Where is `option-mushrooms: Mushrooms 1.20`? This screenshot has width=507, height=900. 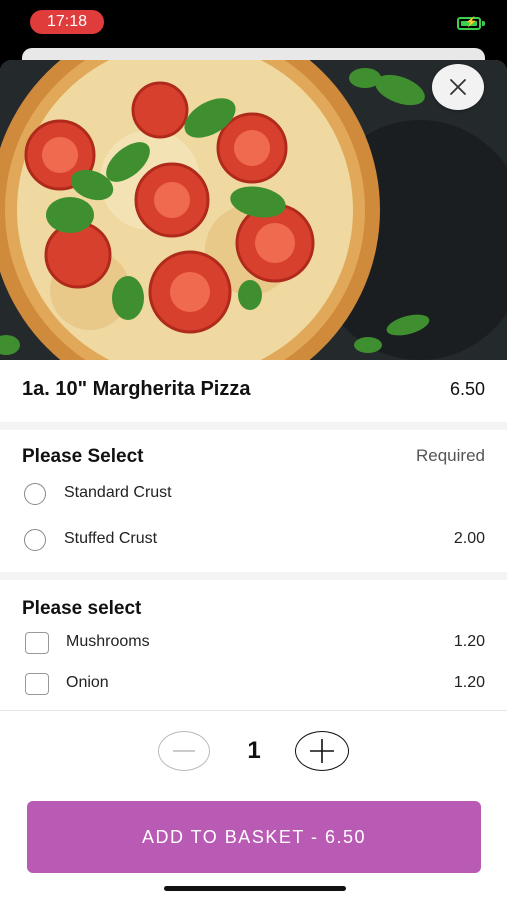
option-mushrooms: Mushrooms 1.20 is located at coordinates (253, 642).